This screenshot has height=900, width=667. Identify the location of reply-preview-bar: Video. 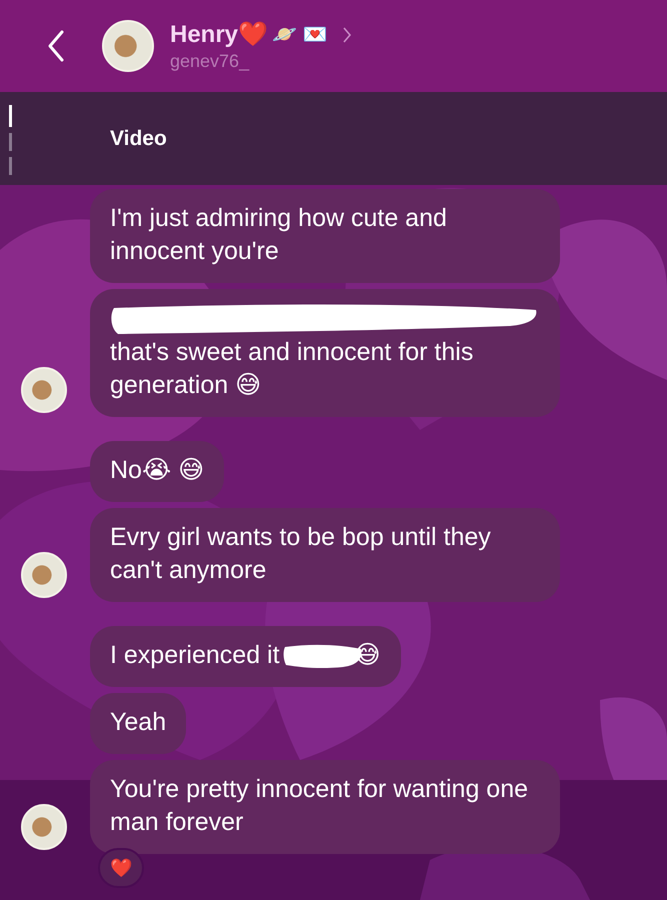
(333, 138).